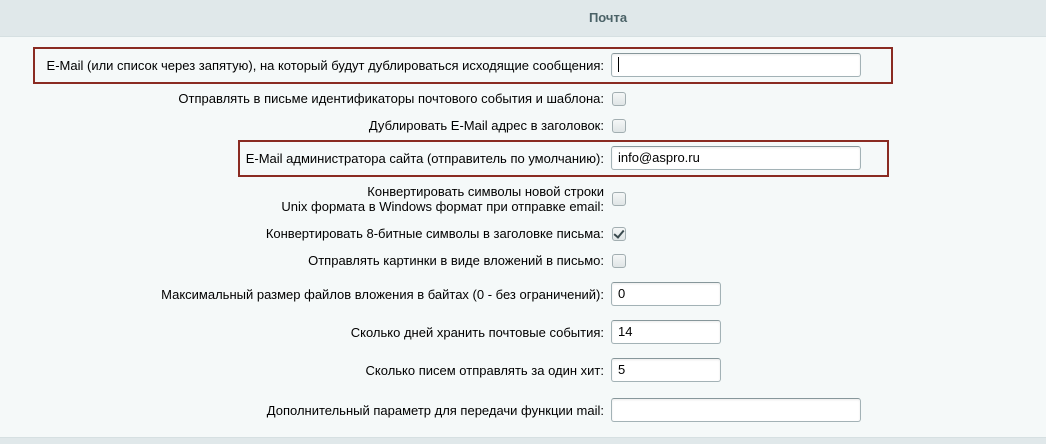 The height and width of the screenshot is (444, 1046). I want to click on section-header: Почта, so click(523, 18).